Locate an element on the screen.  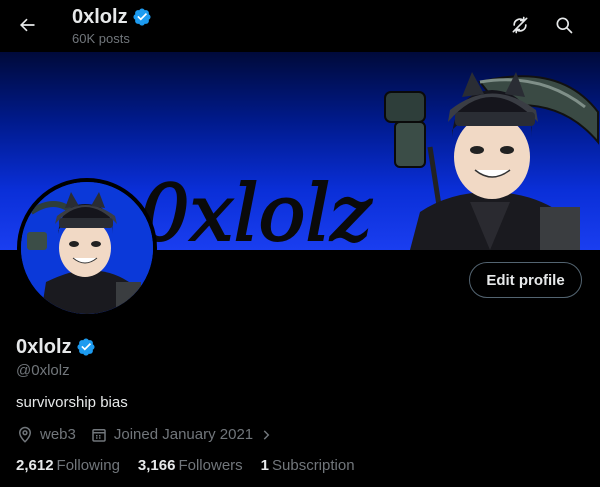
display-name: 0xlolz is located at coordinates (44, 347).